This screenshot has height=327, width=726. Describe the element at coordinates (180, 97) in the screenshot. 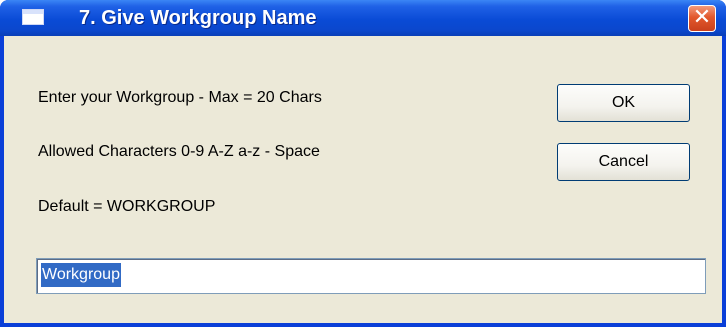

I see `max-chars-label: Enter your Workgroup - Max = 20 Chars` at that location.